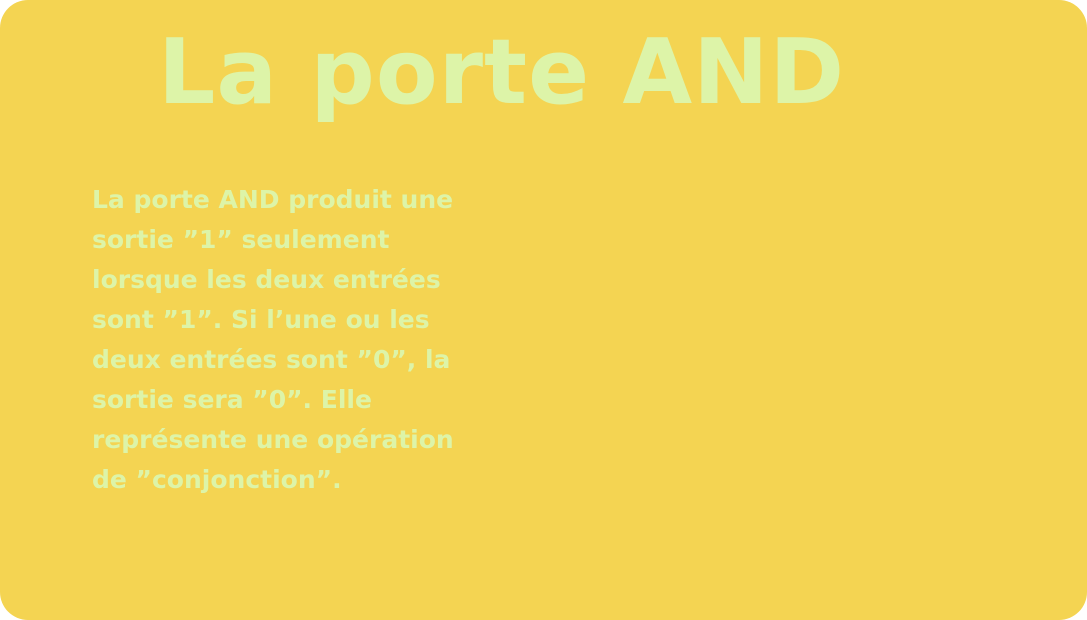 The width and height of the screenshot is (1087, 620). I want to click on slide-title: La porte AND, so click(502, 72).